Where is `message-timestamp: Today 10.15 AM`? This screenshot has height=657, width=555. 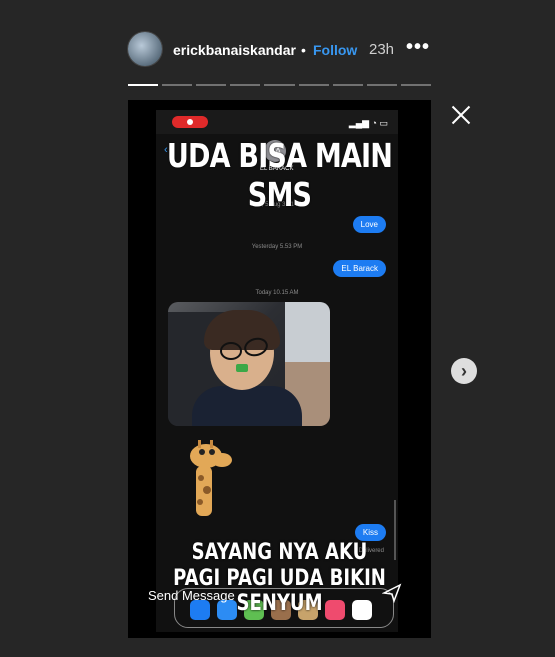 message-timestamp: Today 10.15 AM is located at coordinates (277, 293).